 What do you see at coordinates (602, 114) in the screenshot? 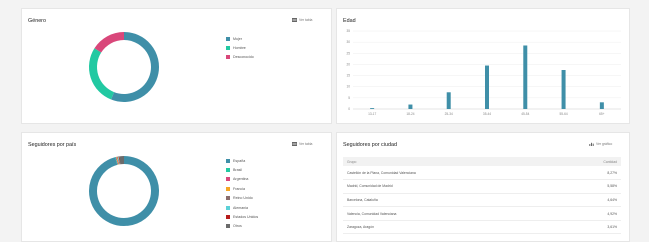
I see `x-tick-label: 65+` at bounding box center [602, 114].